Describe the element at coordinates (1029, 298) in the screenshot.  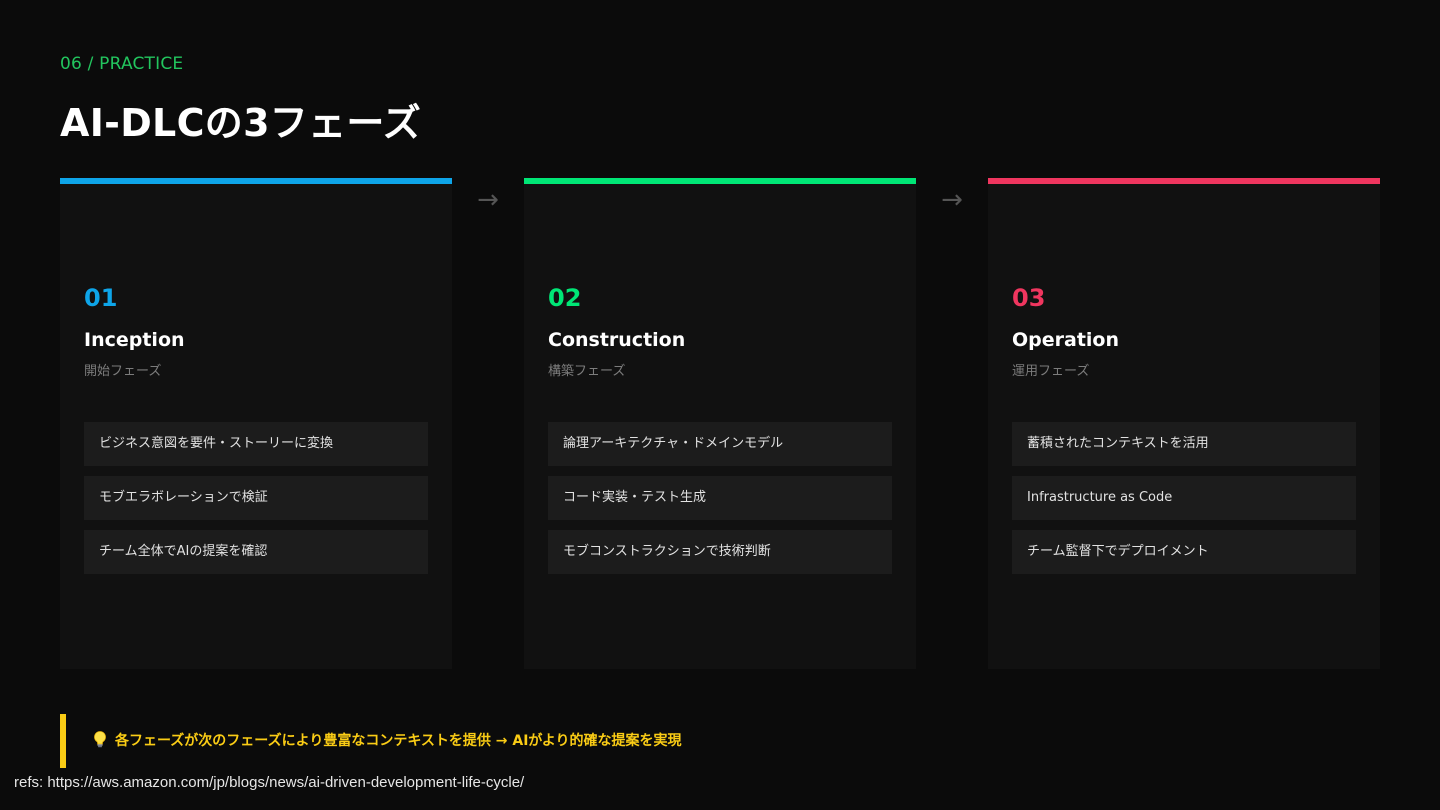
I see `phase-number: 03` at that location.